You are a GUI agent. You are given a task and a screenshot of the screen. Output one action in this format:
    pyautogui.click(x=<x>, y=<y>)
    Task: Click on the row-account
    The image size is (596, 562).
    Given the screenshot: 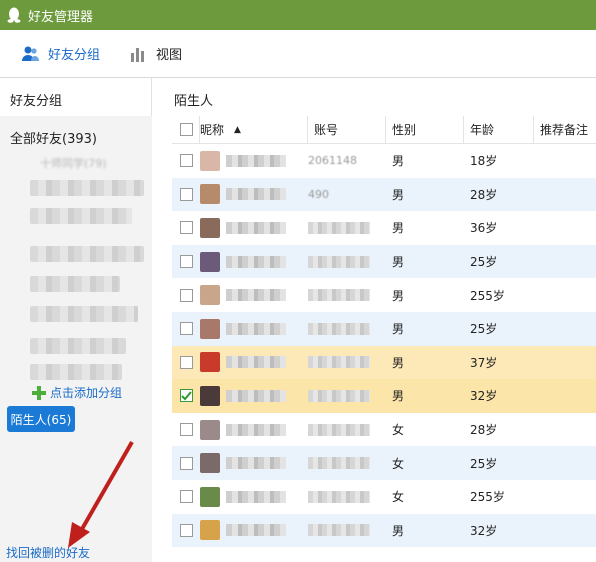 What is the action you would take?
    pyautogui.click(x=347, y=227)
    